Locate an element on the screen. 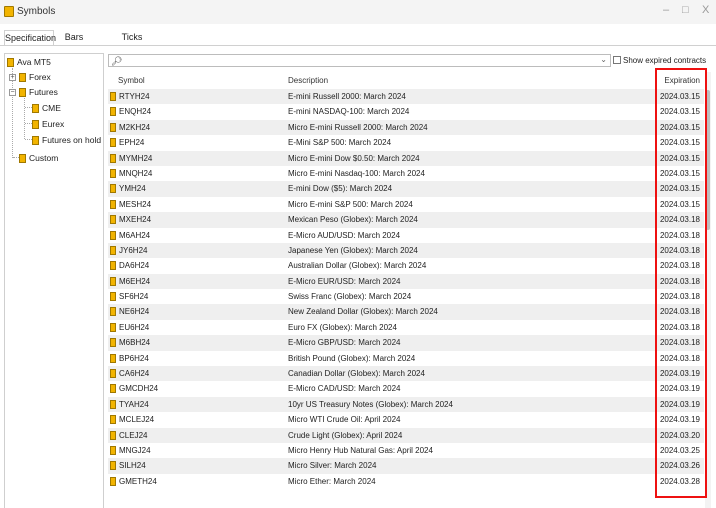 This screenshot has height=508, width=716. maximize-button: □ is located at coordinates (685, 10).